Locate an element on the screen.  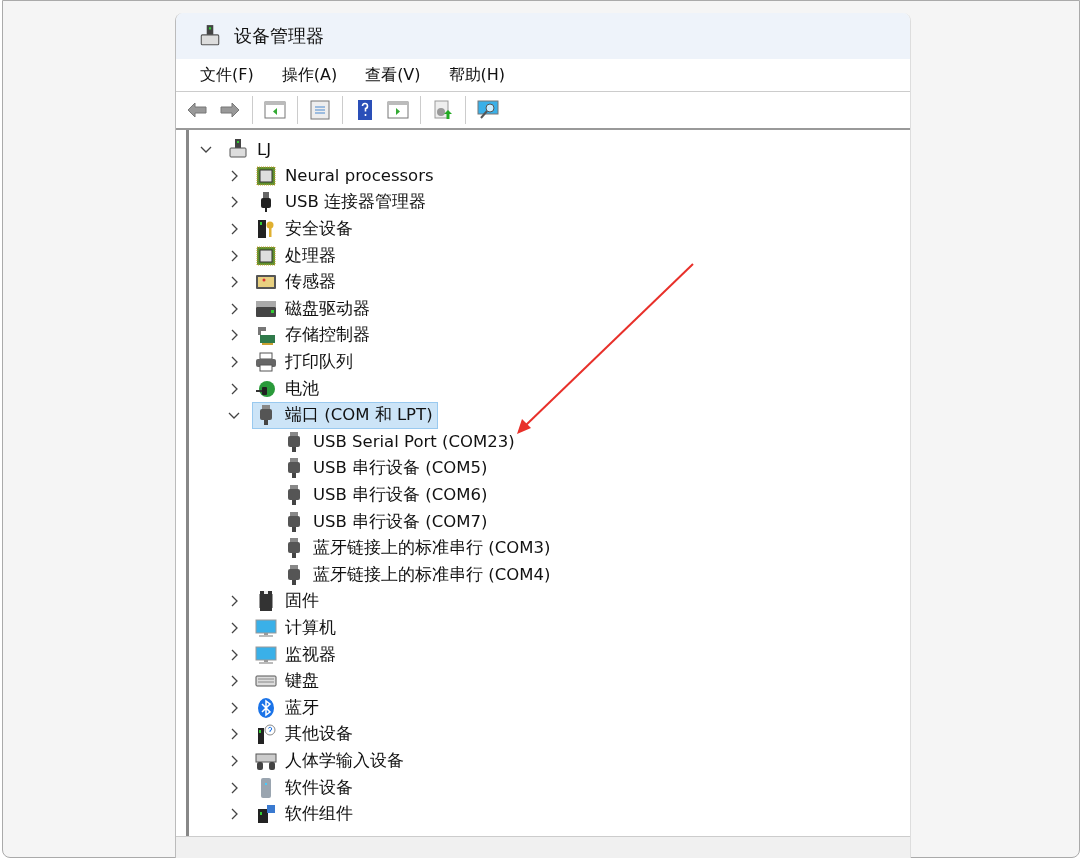
menu-item: 文件(F) is located at coordinates (227, 75).